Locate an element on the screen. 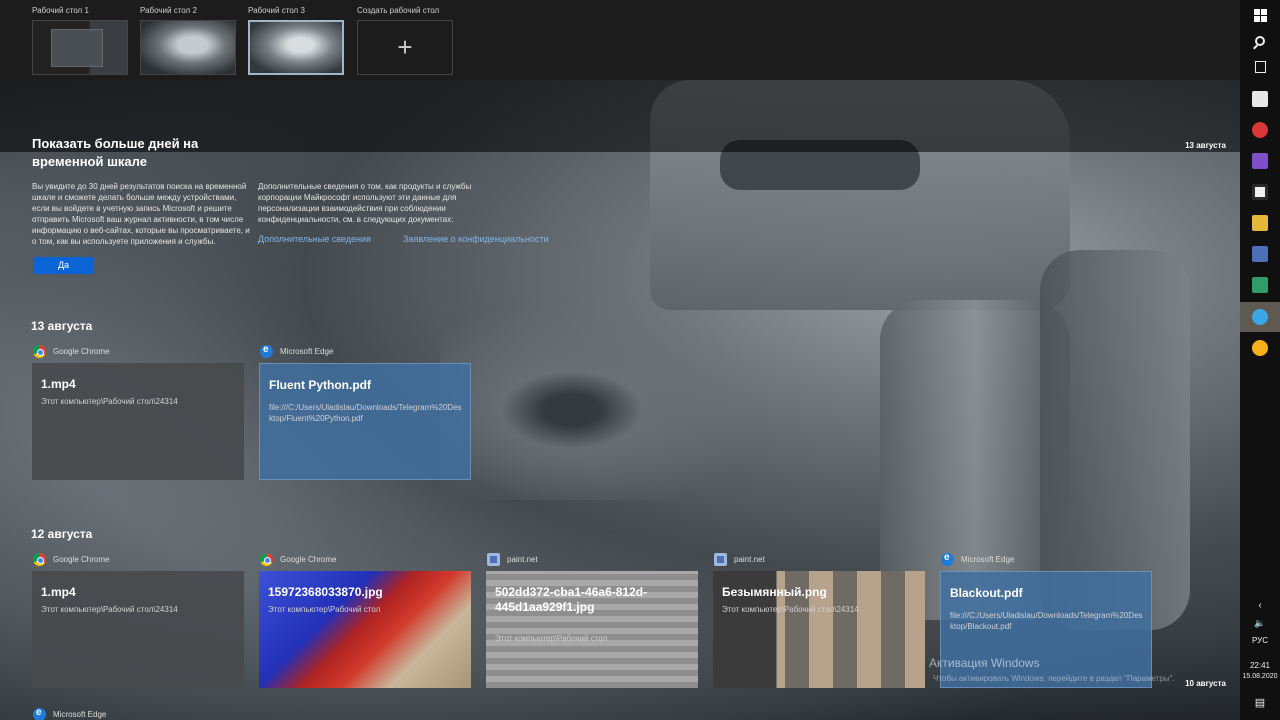  task-view-icon is located at coordinates (1260, 67).